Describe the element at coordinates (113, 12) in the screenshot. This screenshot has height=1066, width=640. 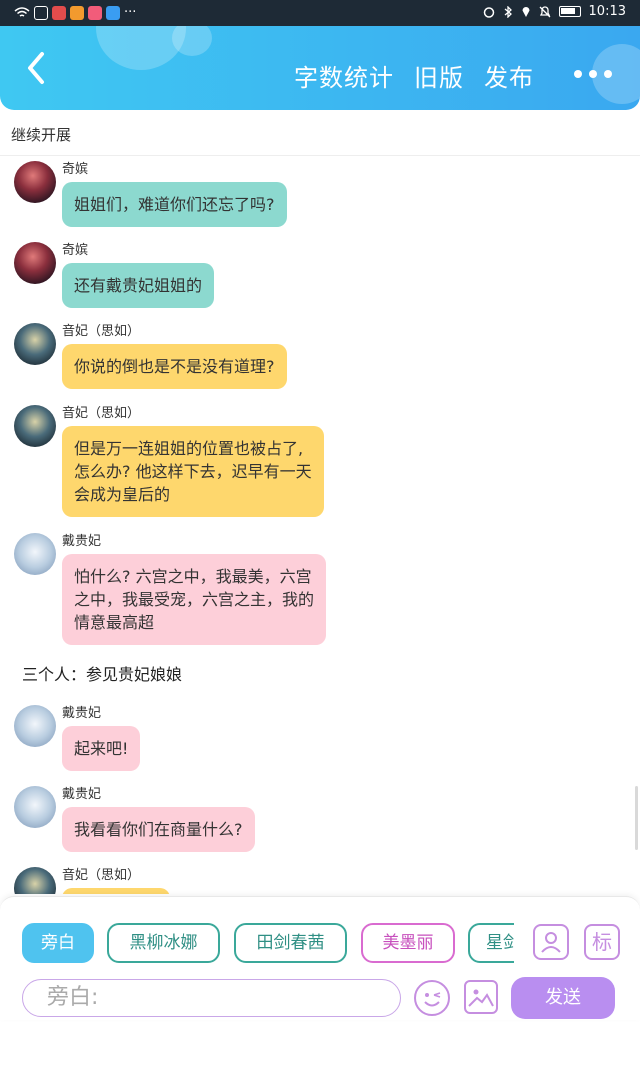
I see `app-blue-icon` at that location.